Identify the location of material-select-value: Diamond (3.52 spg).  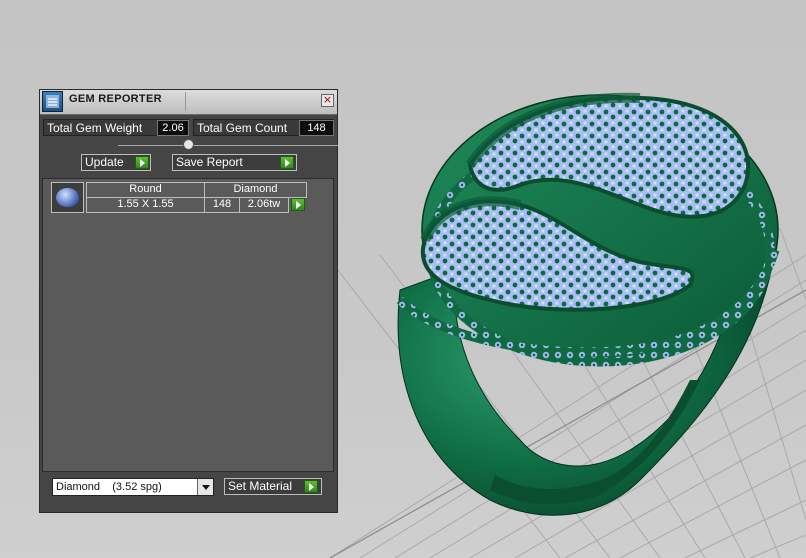
(109, 487).